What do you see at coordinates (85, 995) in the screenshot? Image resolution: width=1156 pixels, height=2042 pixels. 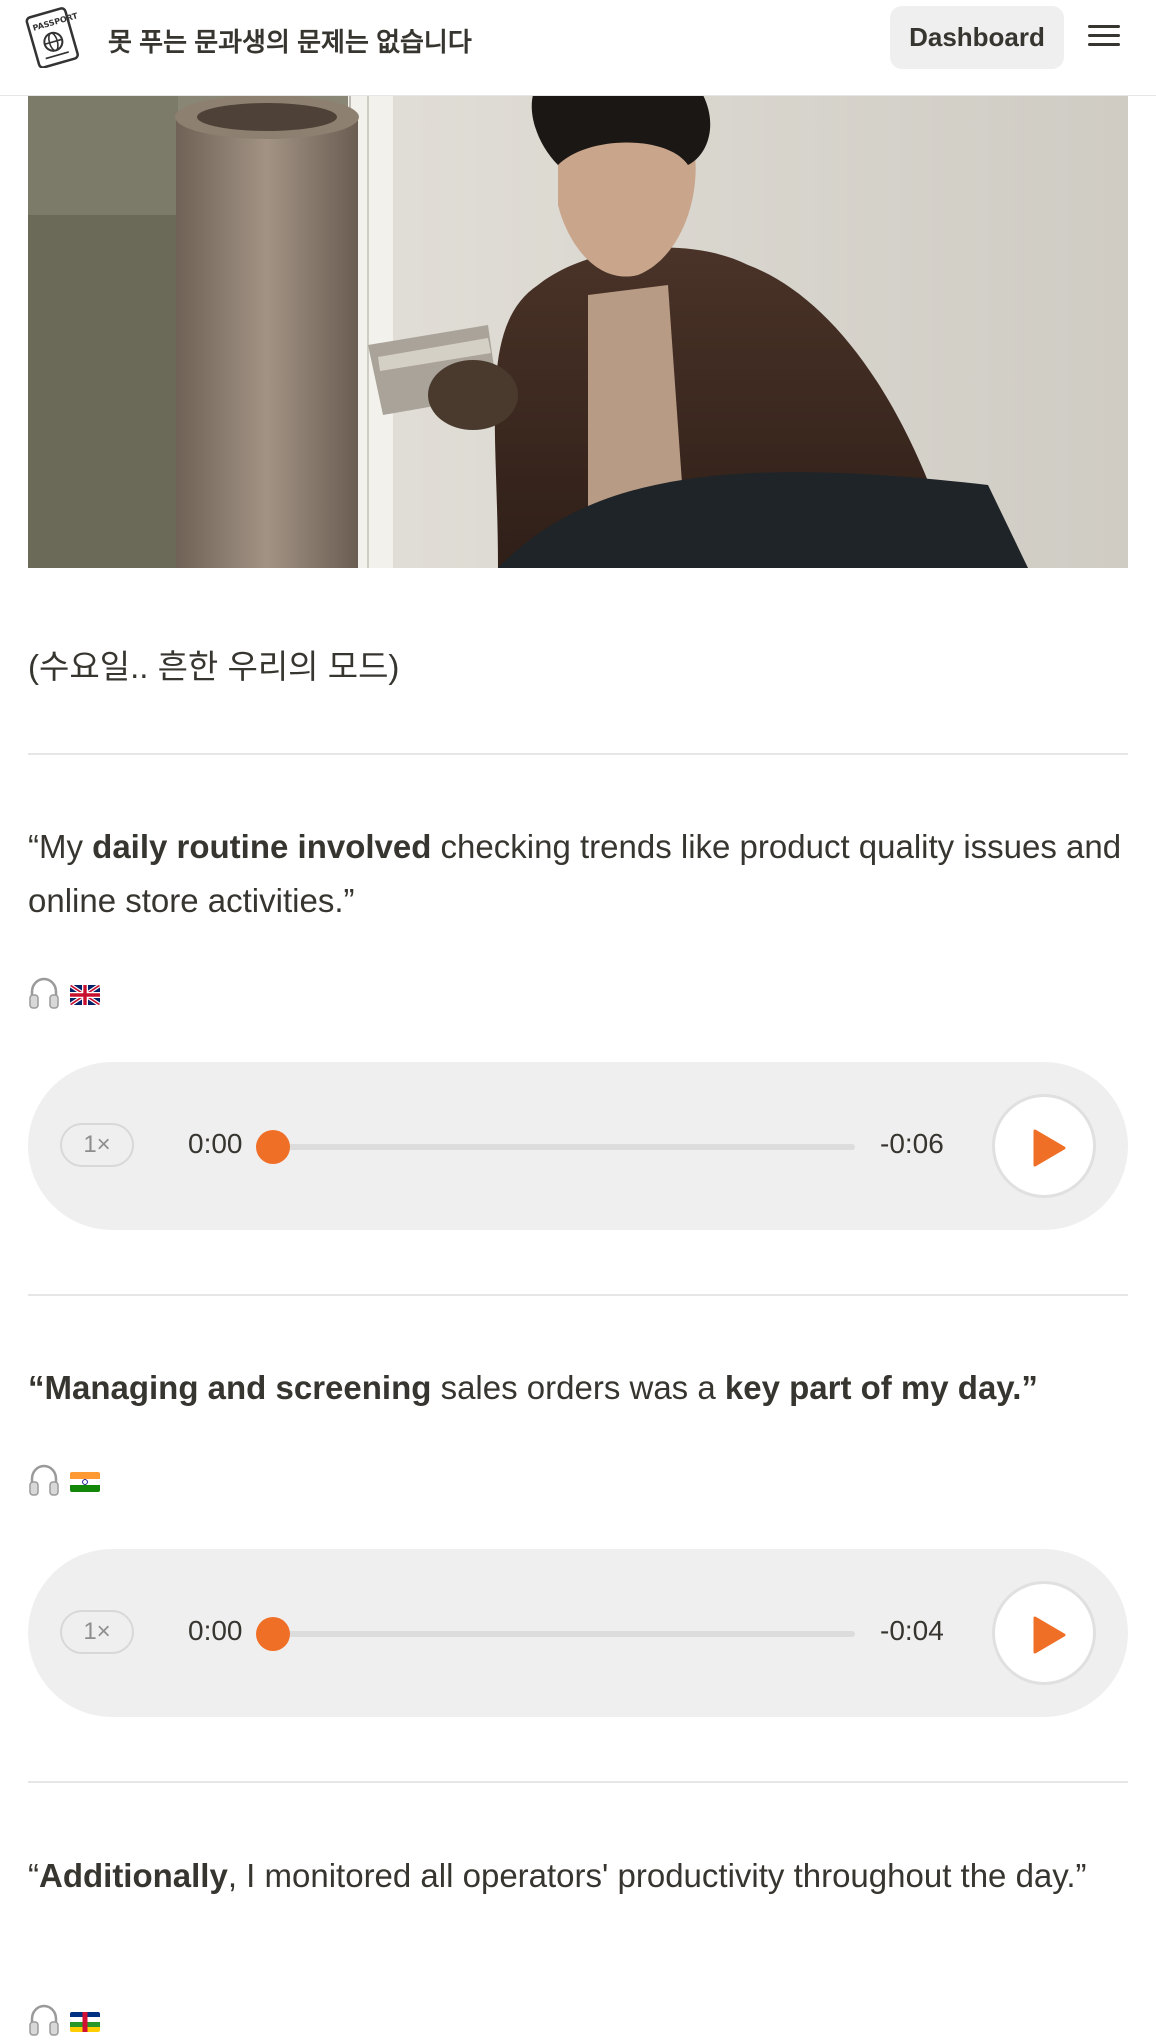 I see `uk-flag-icon` at bounding box center [85, 995].